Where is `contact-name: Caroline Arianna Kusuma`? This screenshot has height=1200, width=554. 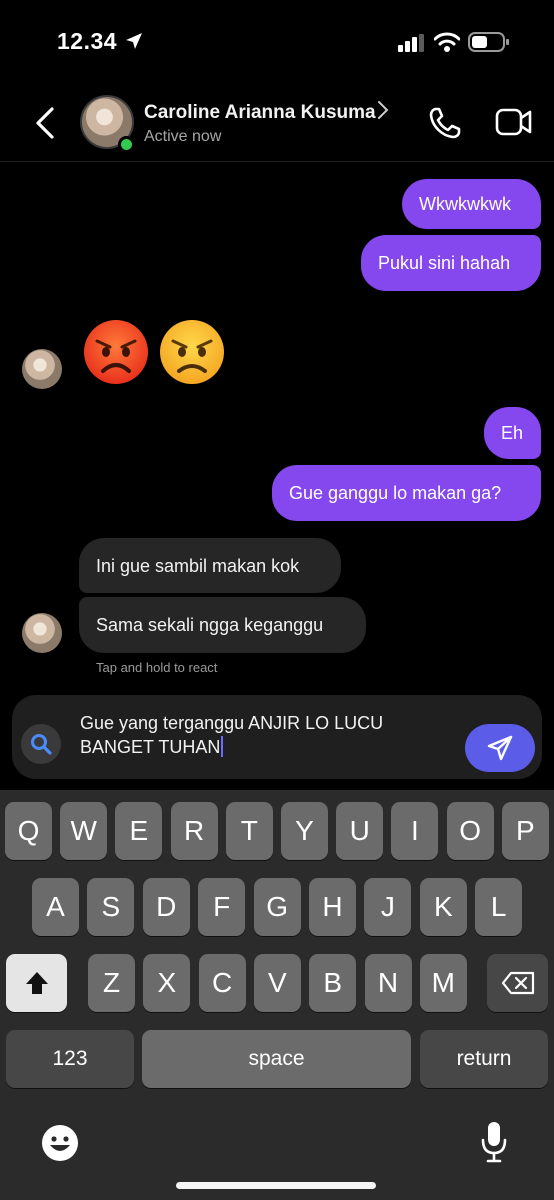 contact-name: Caroline Arianna Kusuma is located at coordinates (260, 113).